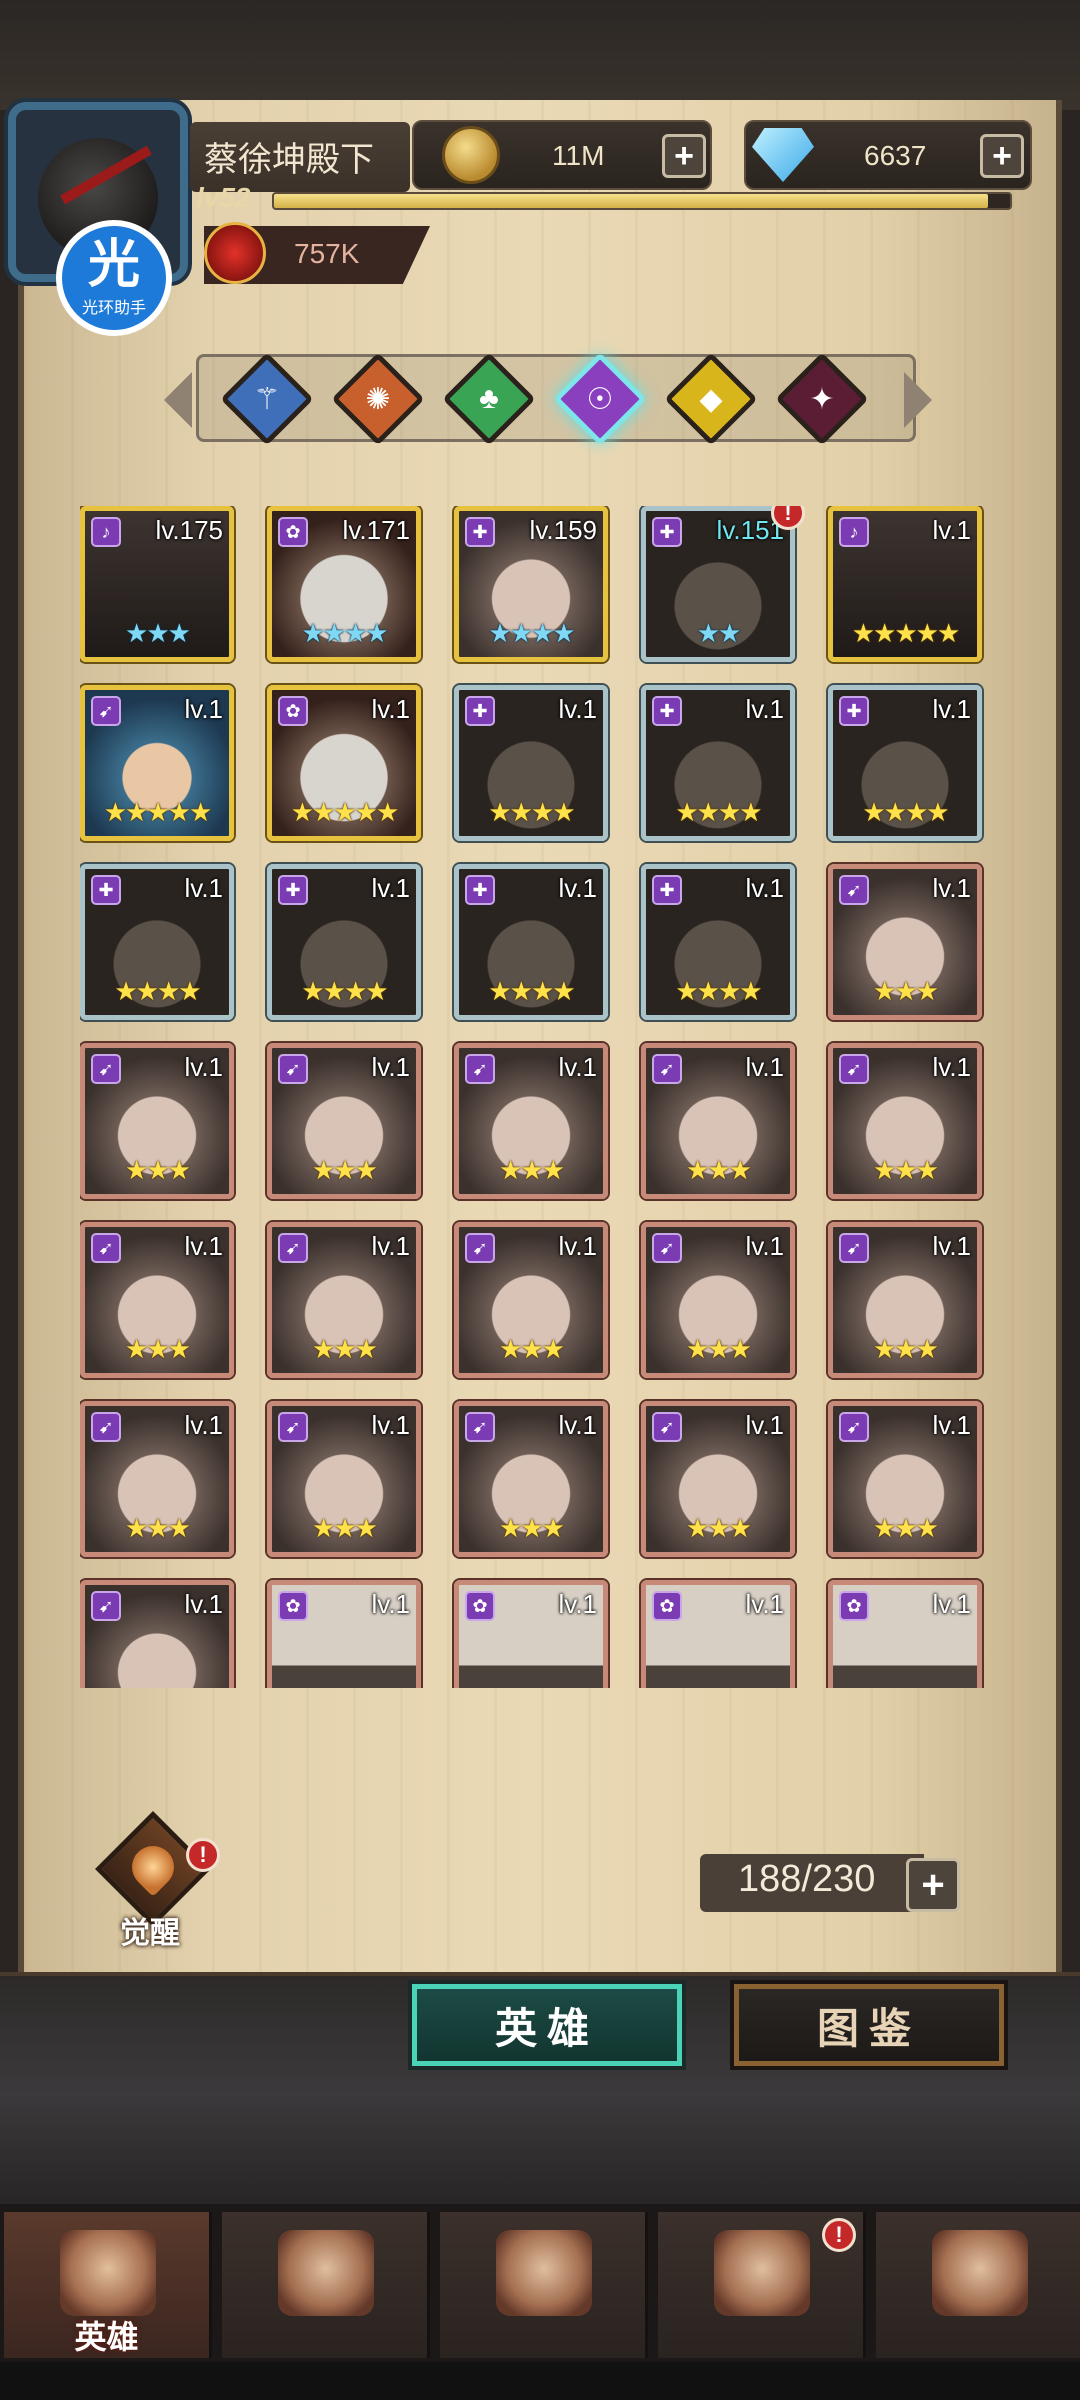 Image resolution: width=1080 pixels, height=2400 pixels. I want to click on hero-card: ♪ lv.175 ★★★, so click(157, 584).